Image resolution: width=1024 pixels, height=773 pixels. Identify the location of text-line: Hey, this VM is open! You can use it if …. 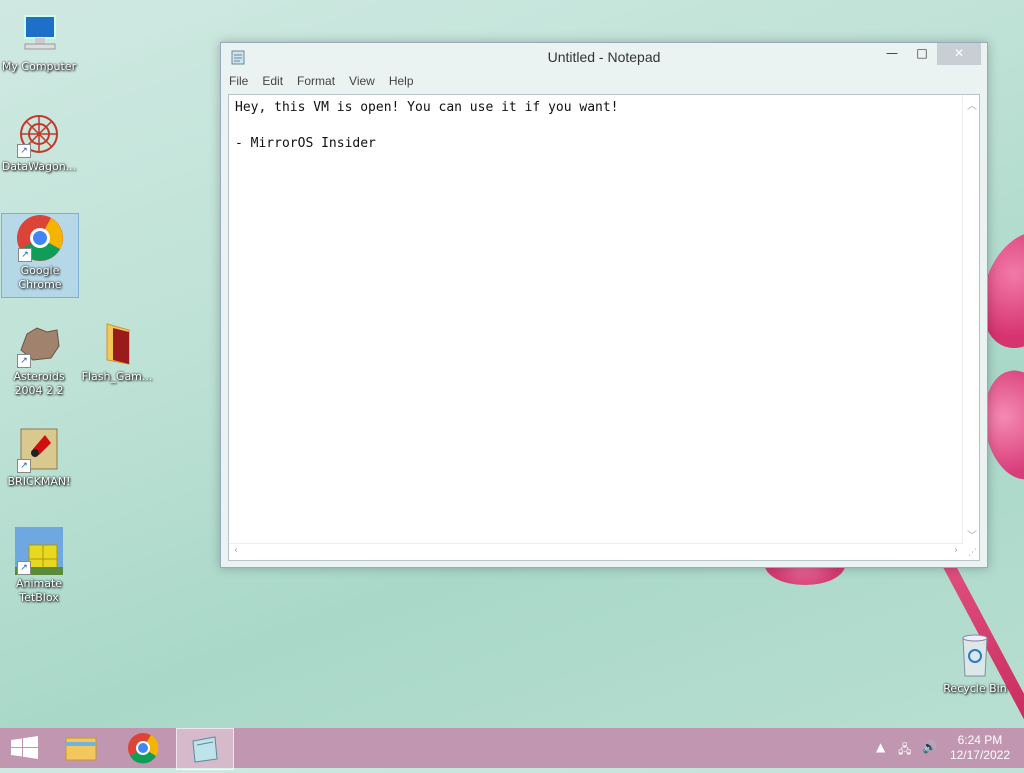
(427, 107).